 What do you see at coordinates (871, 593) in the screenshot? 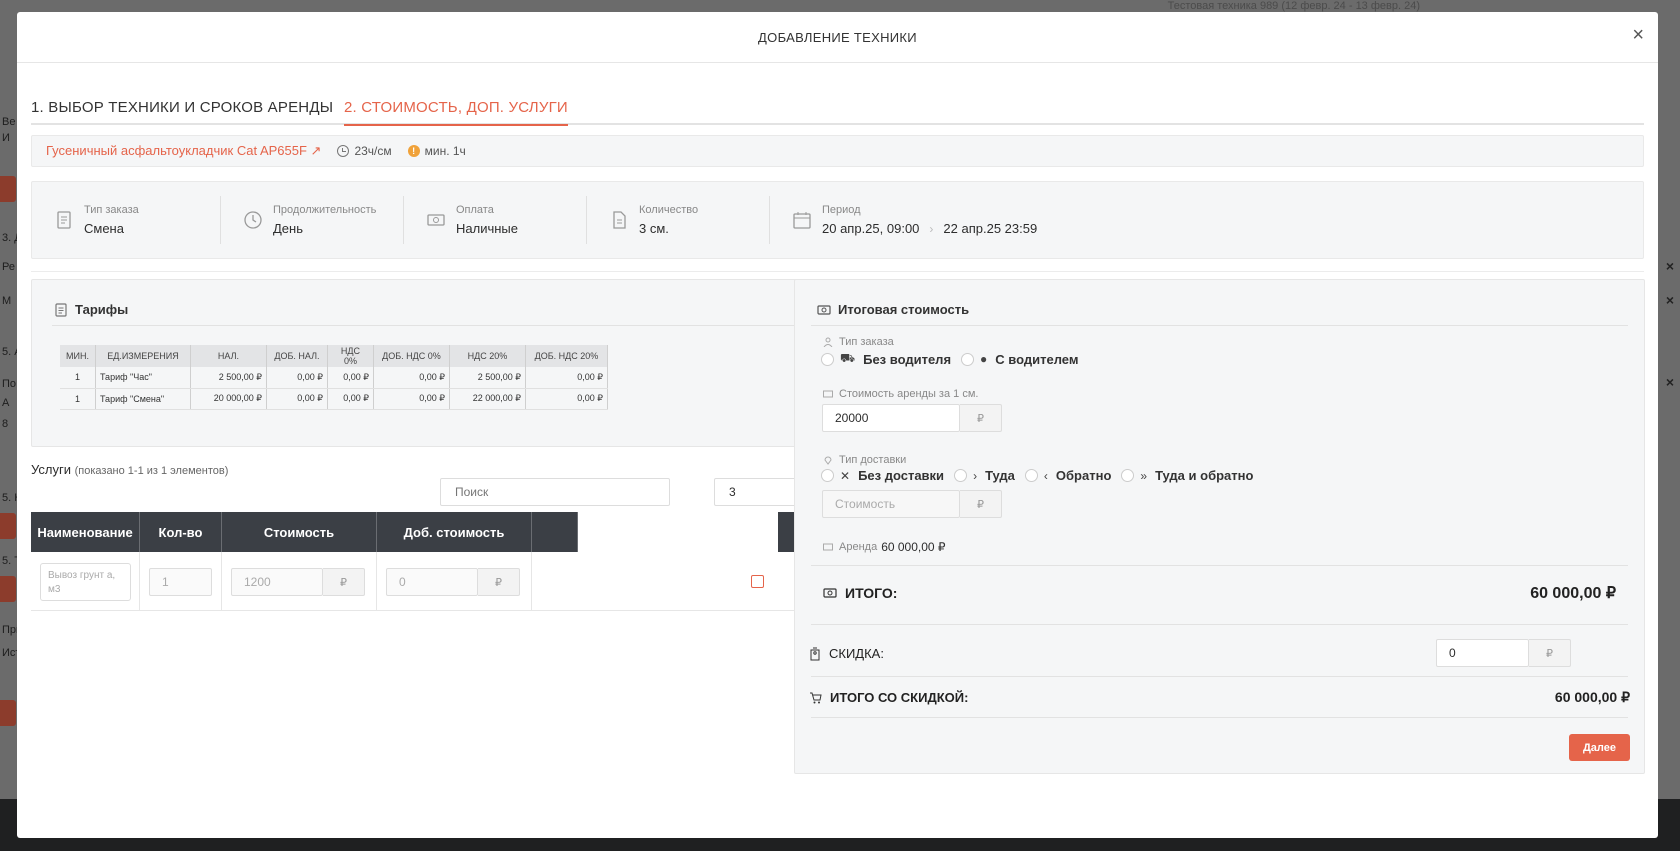
I see `total-label-text: ИТОГО:` at bounding box center [871, 593].